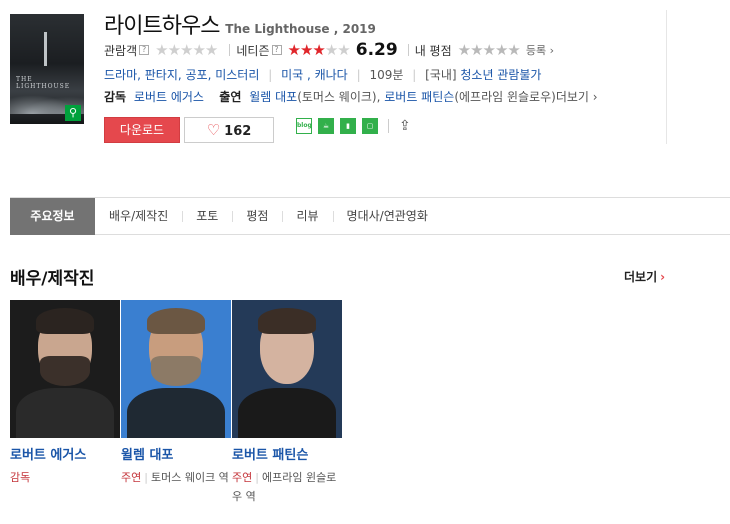  Describe the element at coordinates (419, 97) in the screenshot. I see `cast-link-2: 로버트 패틴슨` at that location.